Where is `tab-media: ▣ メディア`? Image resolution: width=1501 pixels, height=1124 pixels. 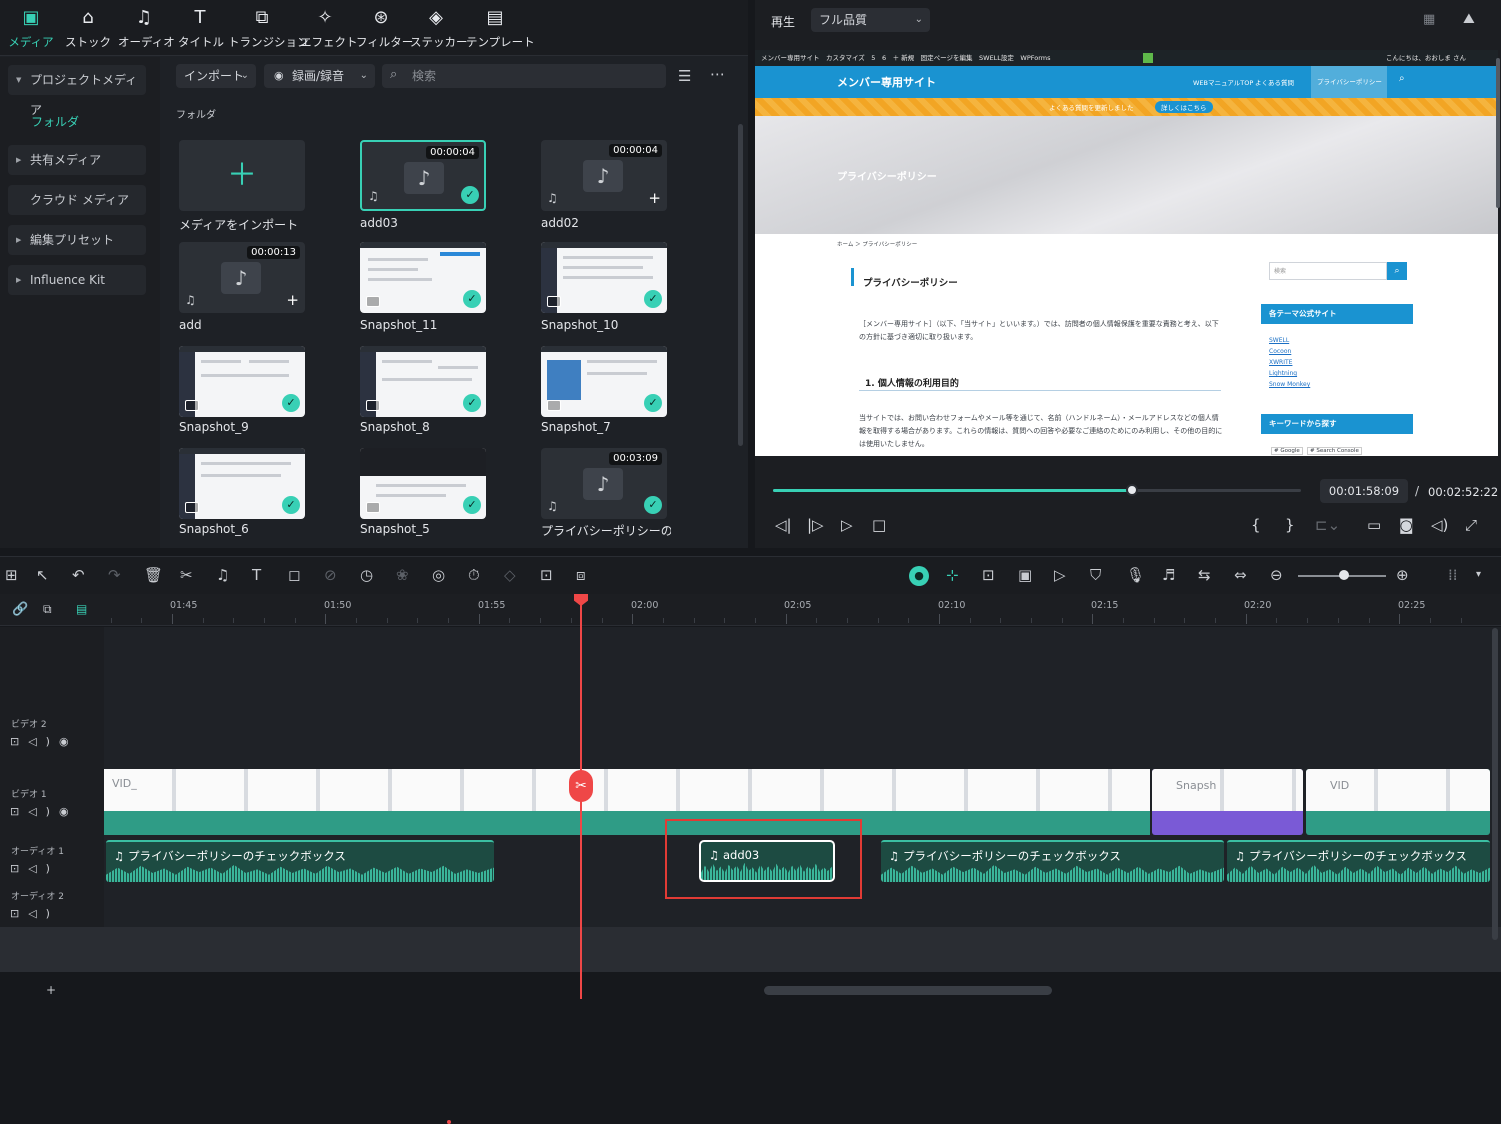
tab-media: ▣ メディア is located at coordinates (31, 29).